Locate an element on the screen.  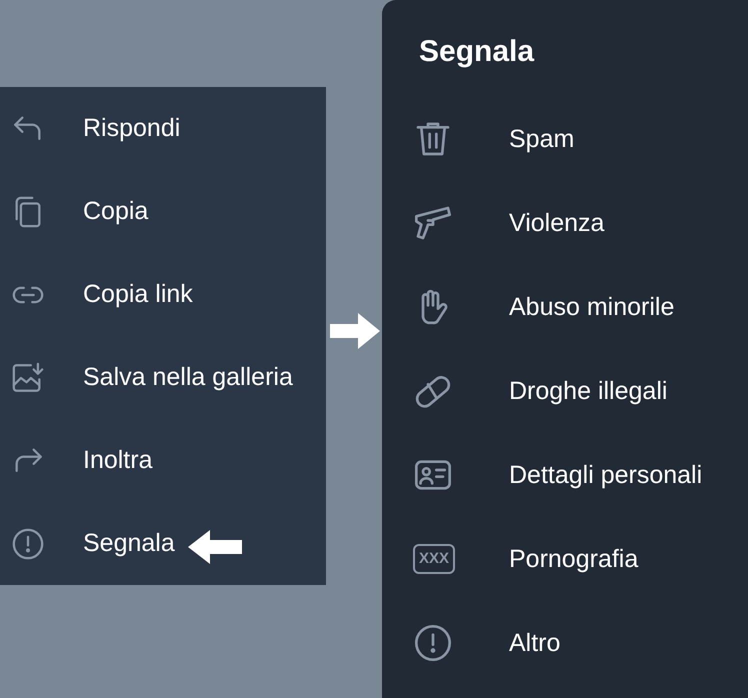
menu-item: Copia is located at coordinates (163, 211).